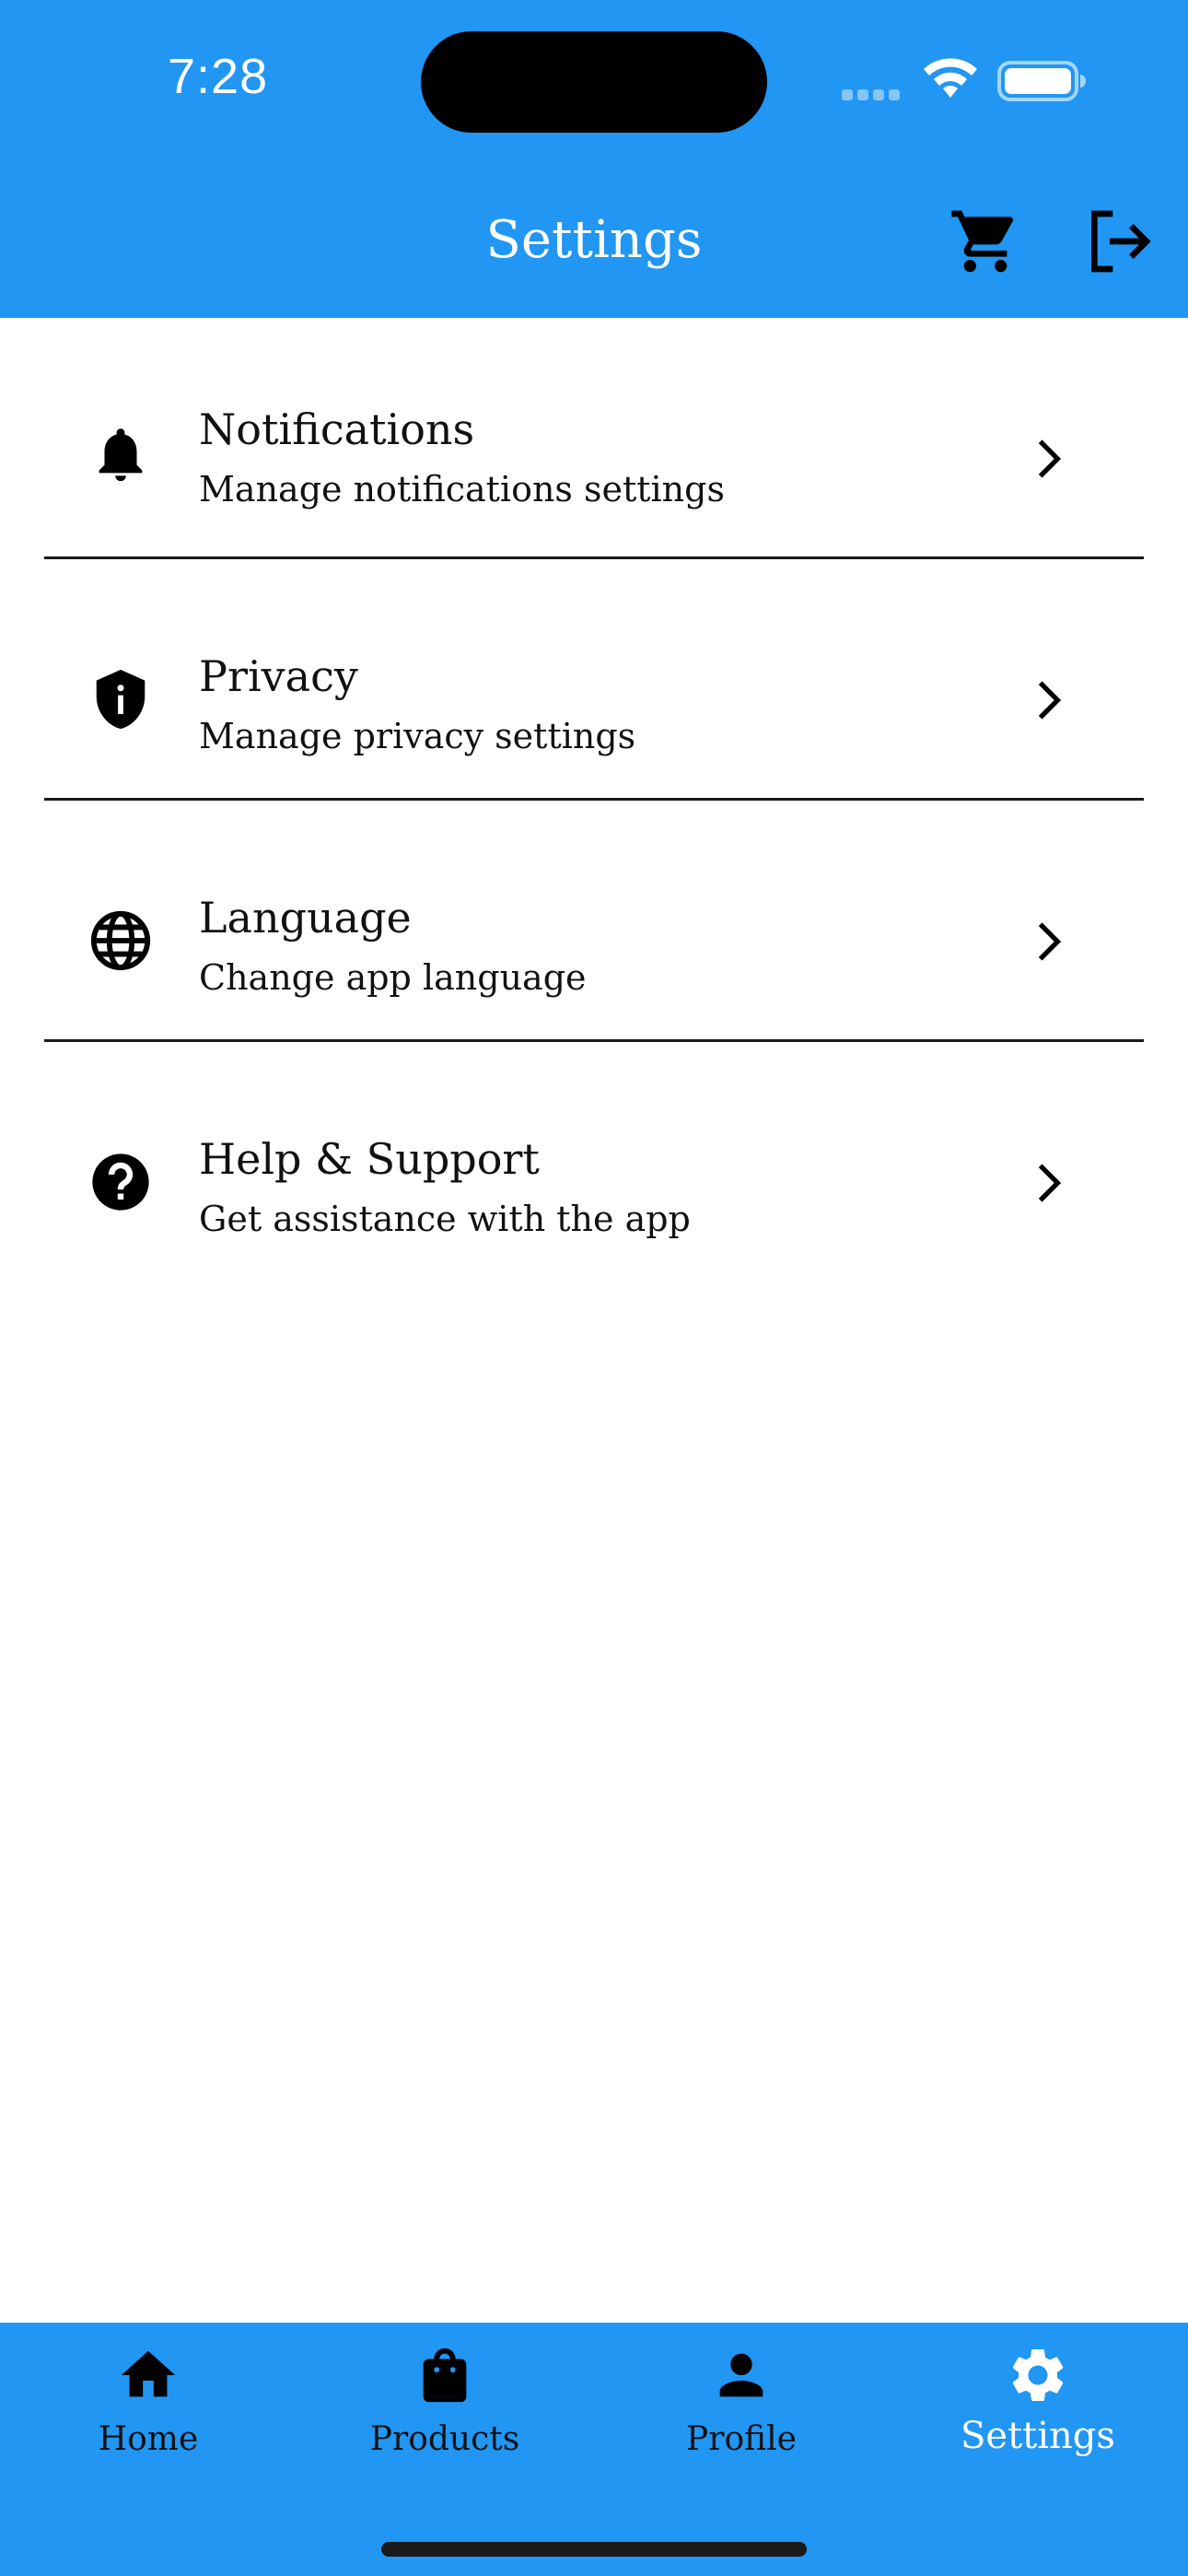  What do you see at coordinates (305, 918) in the screenshot?
I see `settings-item-title: Language` at bounding box center [305, 918].